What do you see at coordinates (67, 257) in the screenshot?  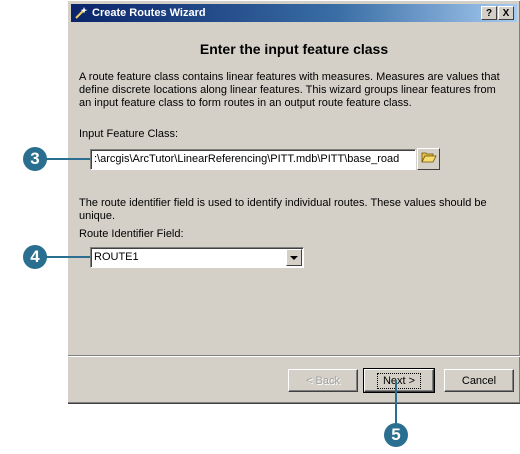 I see `callout-4-leader` at bounding box center [67, 257].